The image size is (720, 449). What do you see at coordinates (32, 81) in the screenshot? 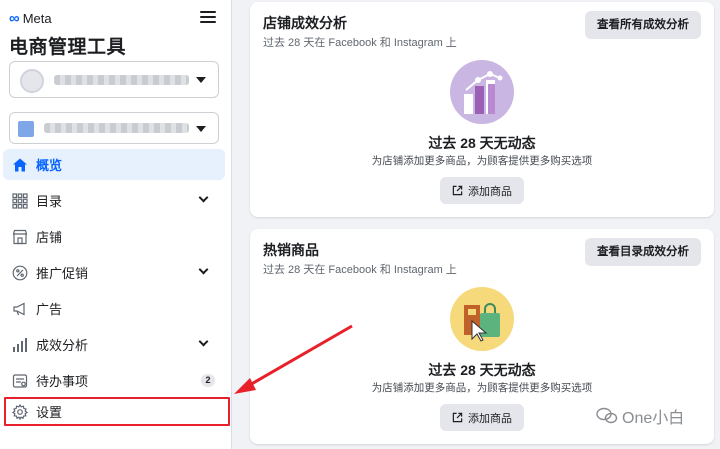
I see `account-avatar` at bounding box center [32, 81].